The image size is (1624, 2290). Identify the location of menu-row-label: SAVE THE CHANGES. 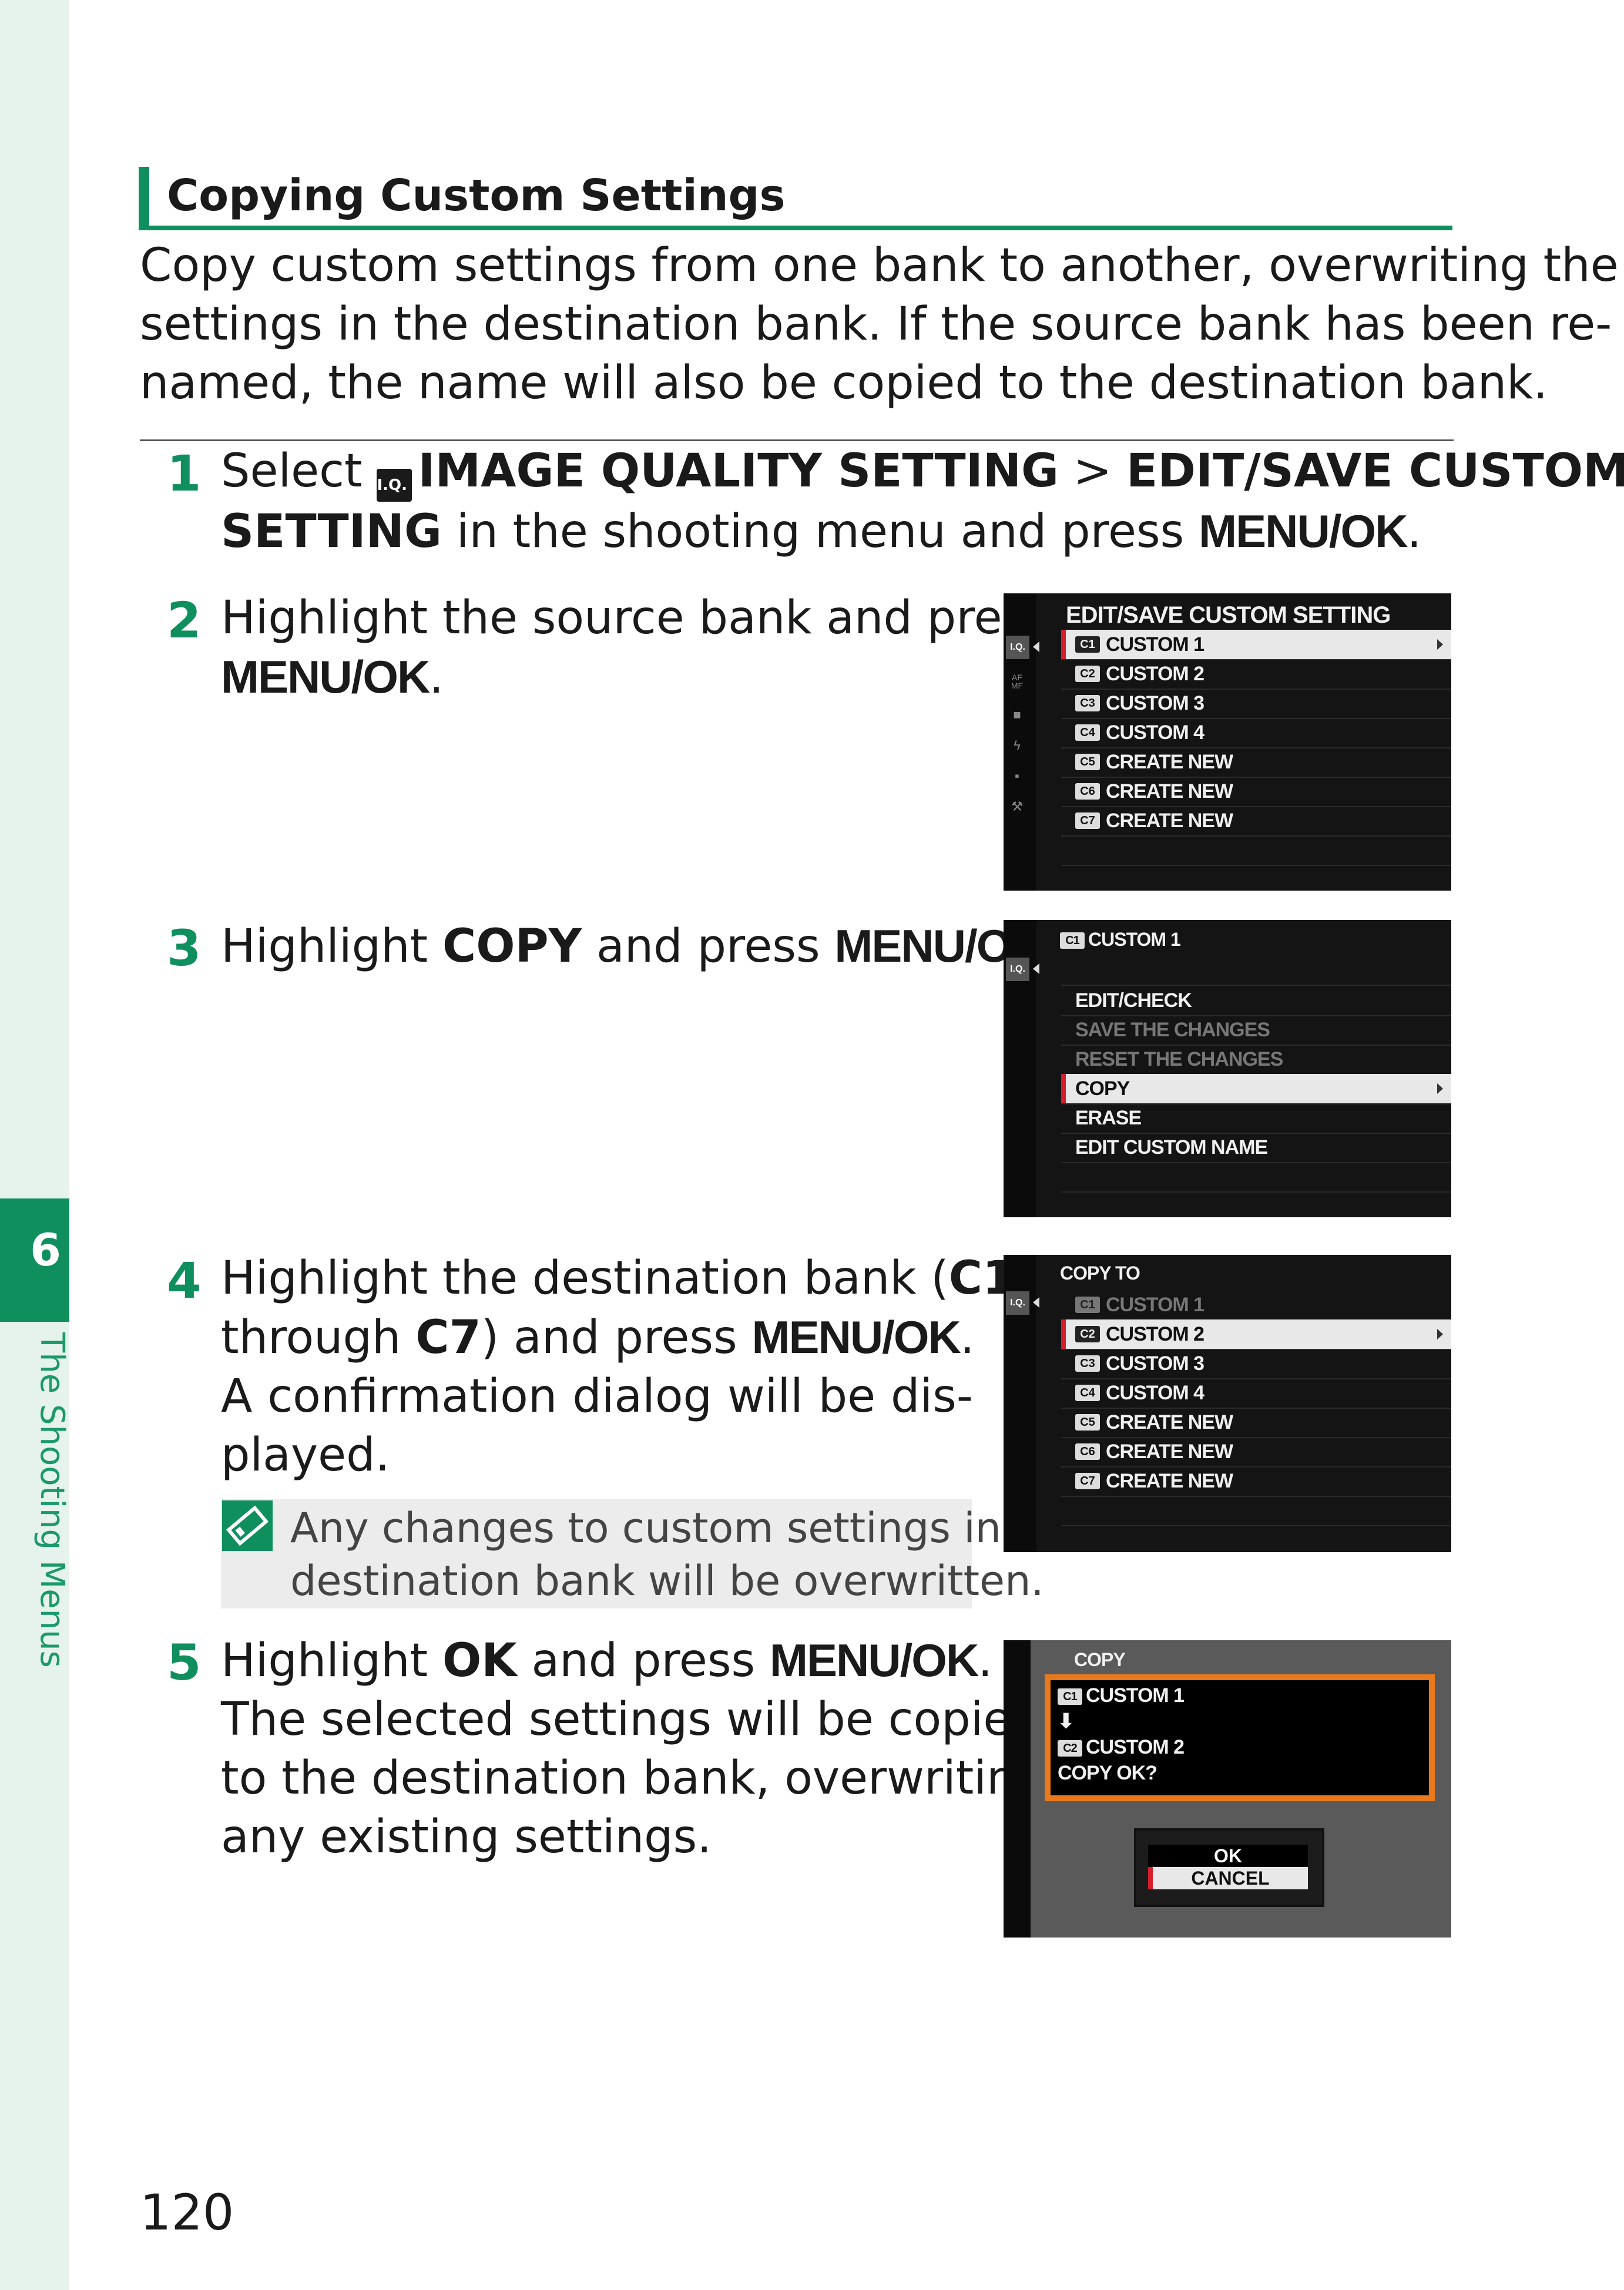
(1172, 1030).